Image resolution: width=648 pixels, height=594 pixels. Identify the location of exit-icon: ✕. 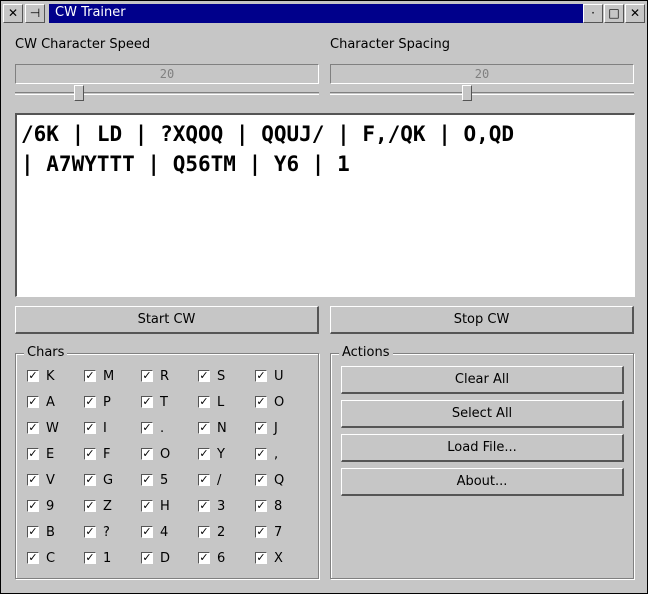
(635, 13).